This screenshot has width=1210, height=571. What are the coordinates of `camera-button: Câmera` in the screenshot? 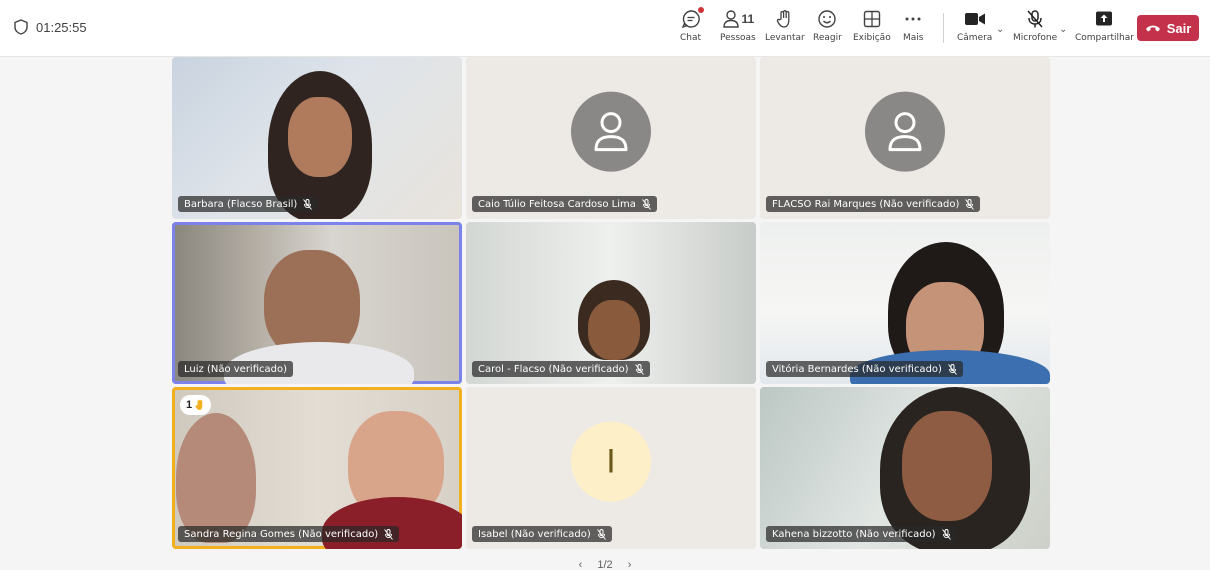 It's located at (974, 25).